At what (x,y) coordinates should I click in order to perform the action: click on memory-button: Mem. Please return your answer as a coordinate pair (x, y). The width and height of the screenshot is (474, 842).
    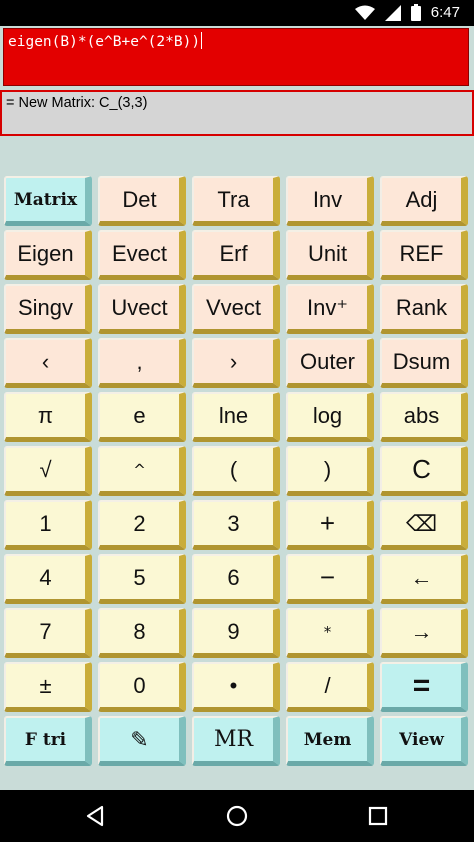
    Looking at the image, I should click on (330, 741).